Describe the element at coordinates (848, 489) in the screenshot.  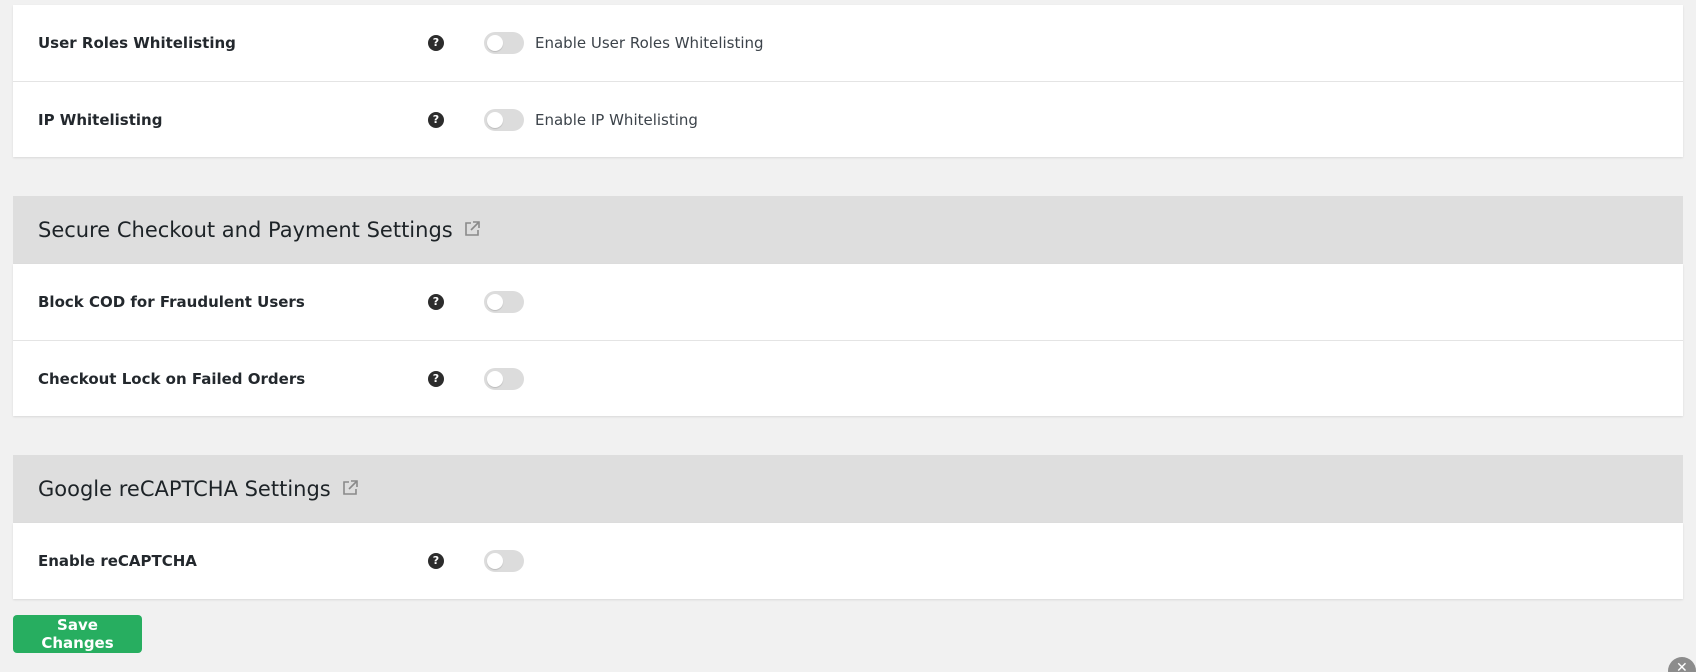
I see `recaptcha-section-header: Google reCAPTCHA Settings` at that location.